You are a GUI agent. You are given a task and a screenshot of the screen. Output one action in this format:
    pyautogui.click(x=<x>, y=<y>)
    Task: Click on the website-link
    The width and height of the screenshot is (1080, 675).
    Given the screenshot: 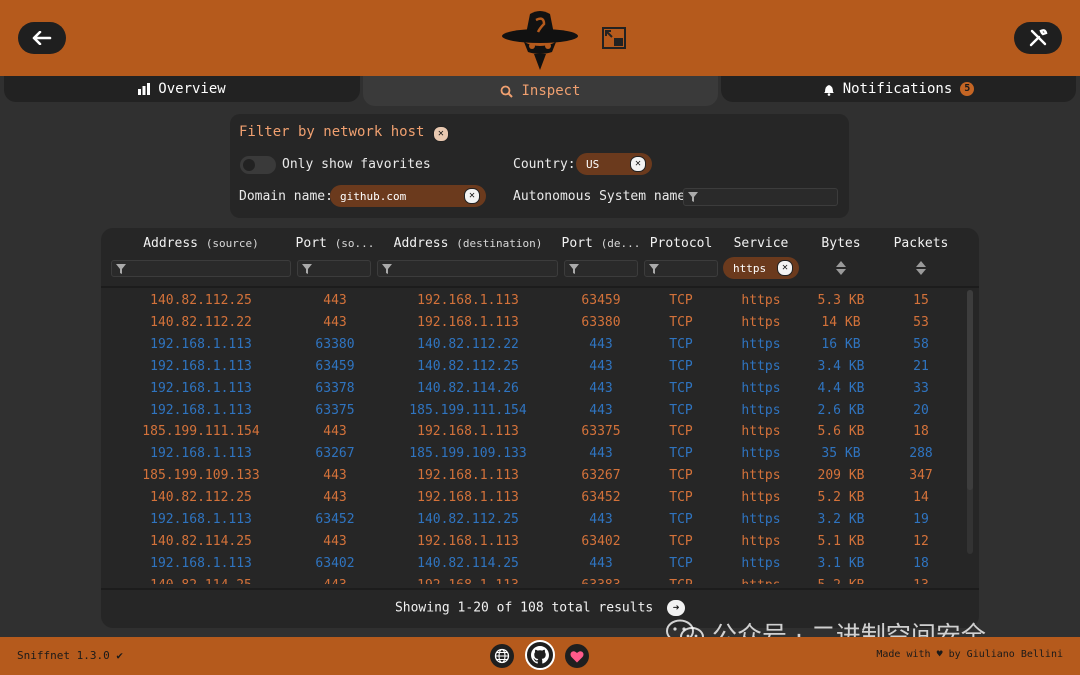 What is the action you would take?
    pyautogui.click(x=502, y=656)
    